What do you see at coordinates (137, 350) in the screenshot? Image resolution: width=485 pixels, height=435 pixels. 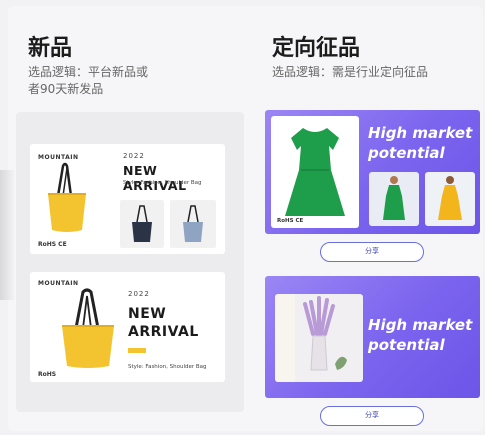 I see `accent-bar` at bounding box center [137, 350].